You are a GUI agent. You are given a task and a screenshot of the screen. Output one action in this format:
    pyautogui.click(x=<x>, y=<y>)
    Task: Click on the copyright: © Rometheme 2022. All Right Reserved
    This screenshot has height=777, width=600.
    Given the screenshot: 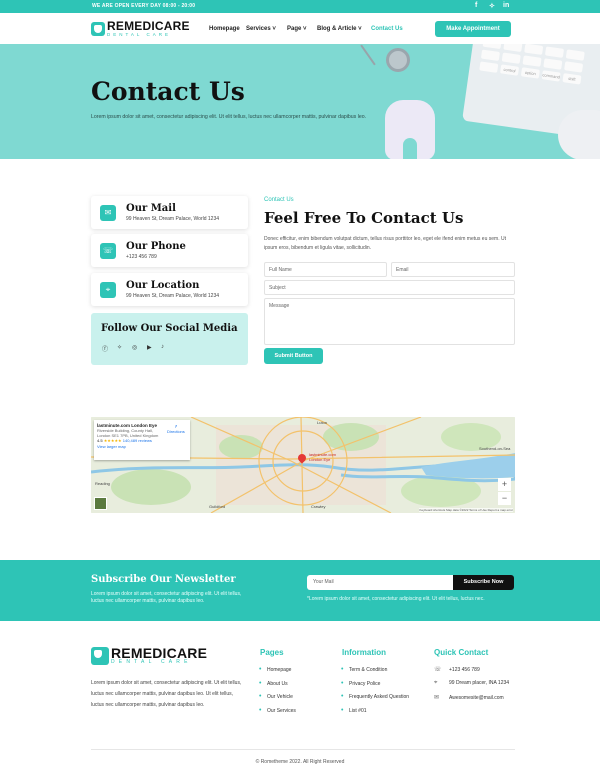 What is the action you would take?
    pyautogui.click(x=300, y=762)
    